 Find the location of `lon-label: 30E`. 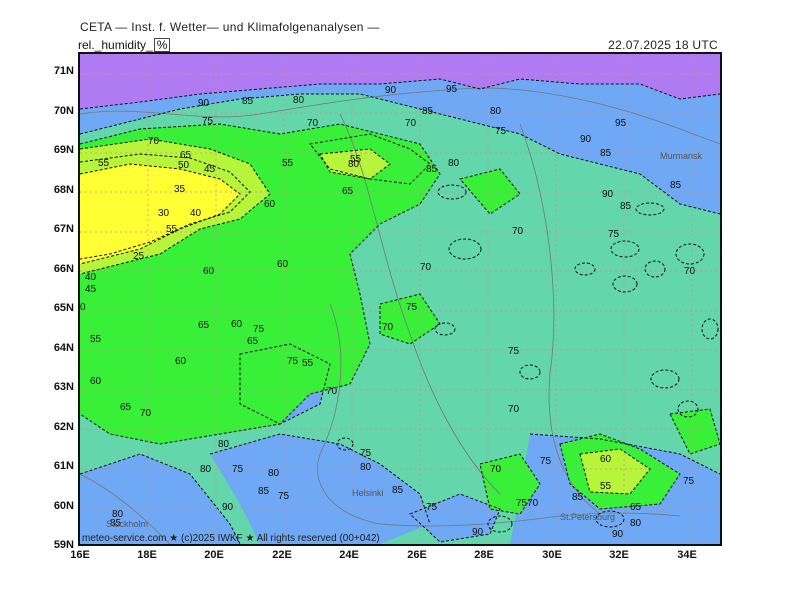

lon-label: 30E is located at coordinates (552, 555).